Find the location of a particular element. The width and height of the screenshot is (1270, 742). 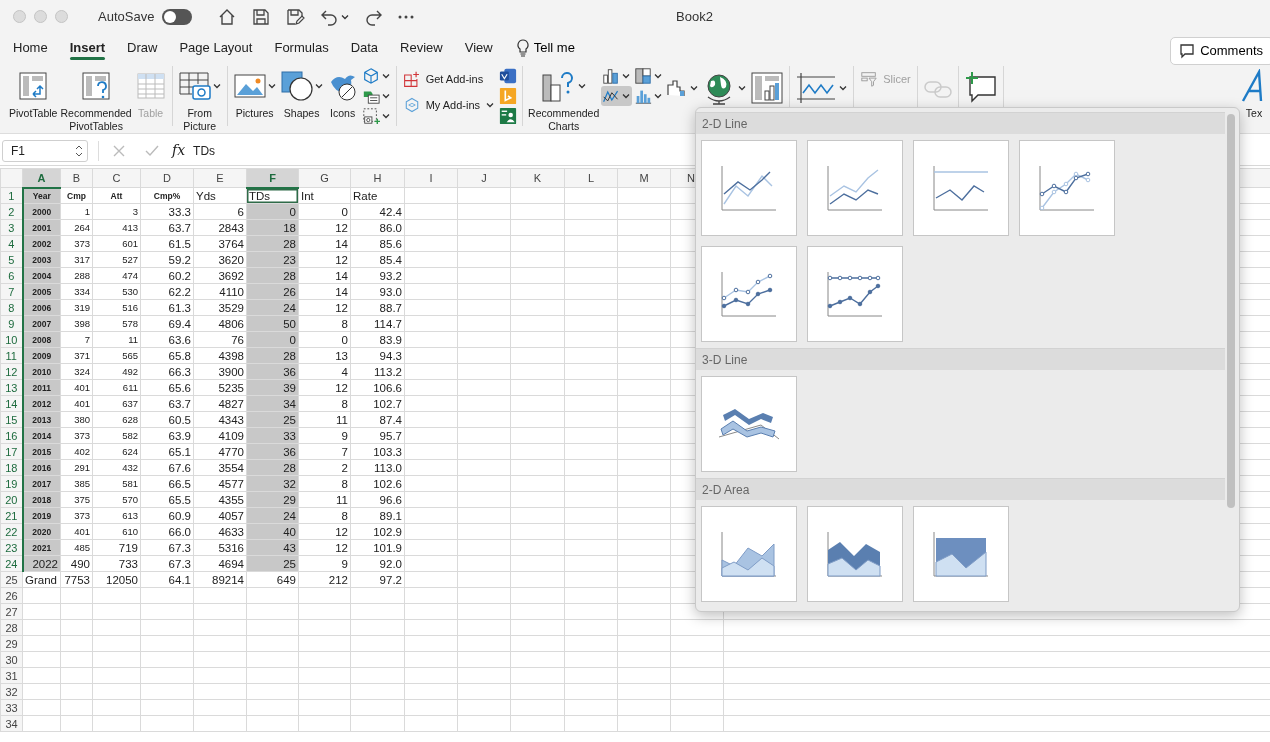

ribbon-button: Get Add-ins is located at coordinates (449, 79).